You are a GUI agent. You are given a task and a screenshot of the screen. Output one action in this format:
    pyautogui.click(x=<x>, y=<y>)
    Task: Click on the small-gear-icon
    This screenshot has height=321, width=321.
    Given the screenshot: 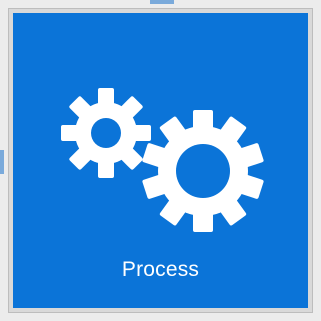 What is the action you would take?
    pyautogui.click(x=106, y=133)
    